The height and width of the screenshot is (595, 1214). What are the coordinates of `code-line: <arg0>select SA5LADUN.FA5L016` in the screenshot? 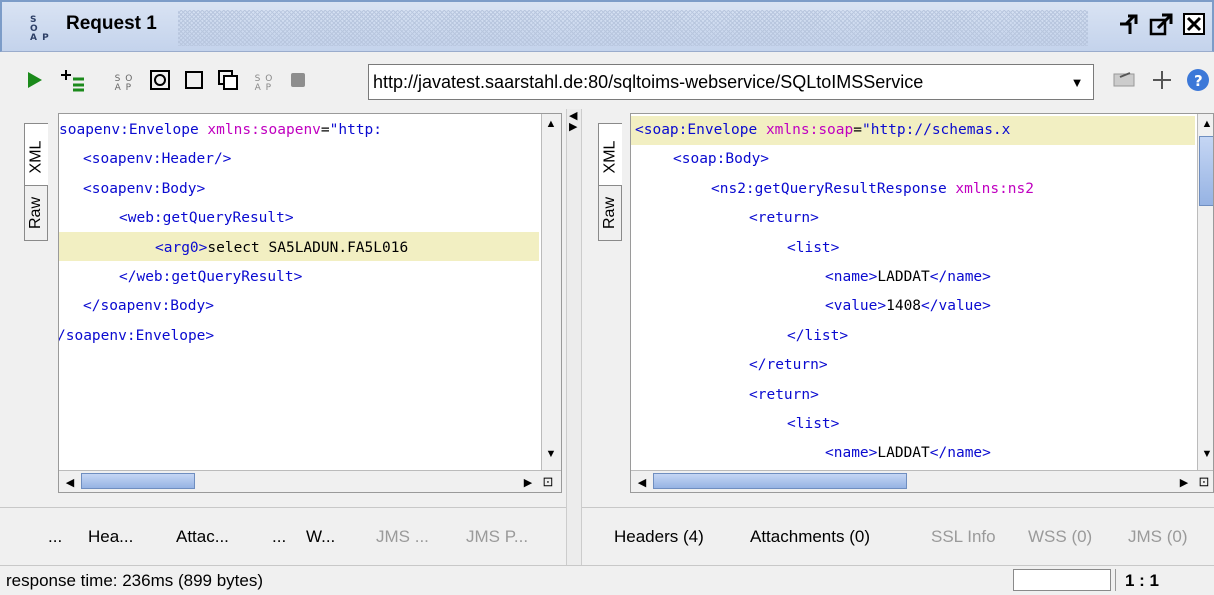 It's located at (281, 248).